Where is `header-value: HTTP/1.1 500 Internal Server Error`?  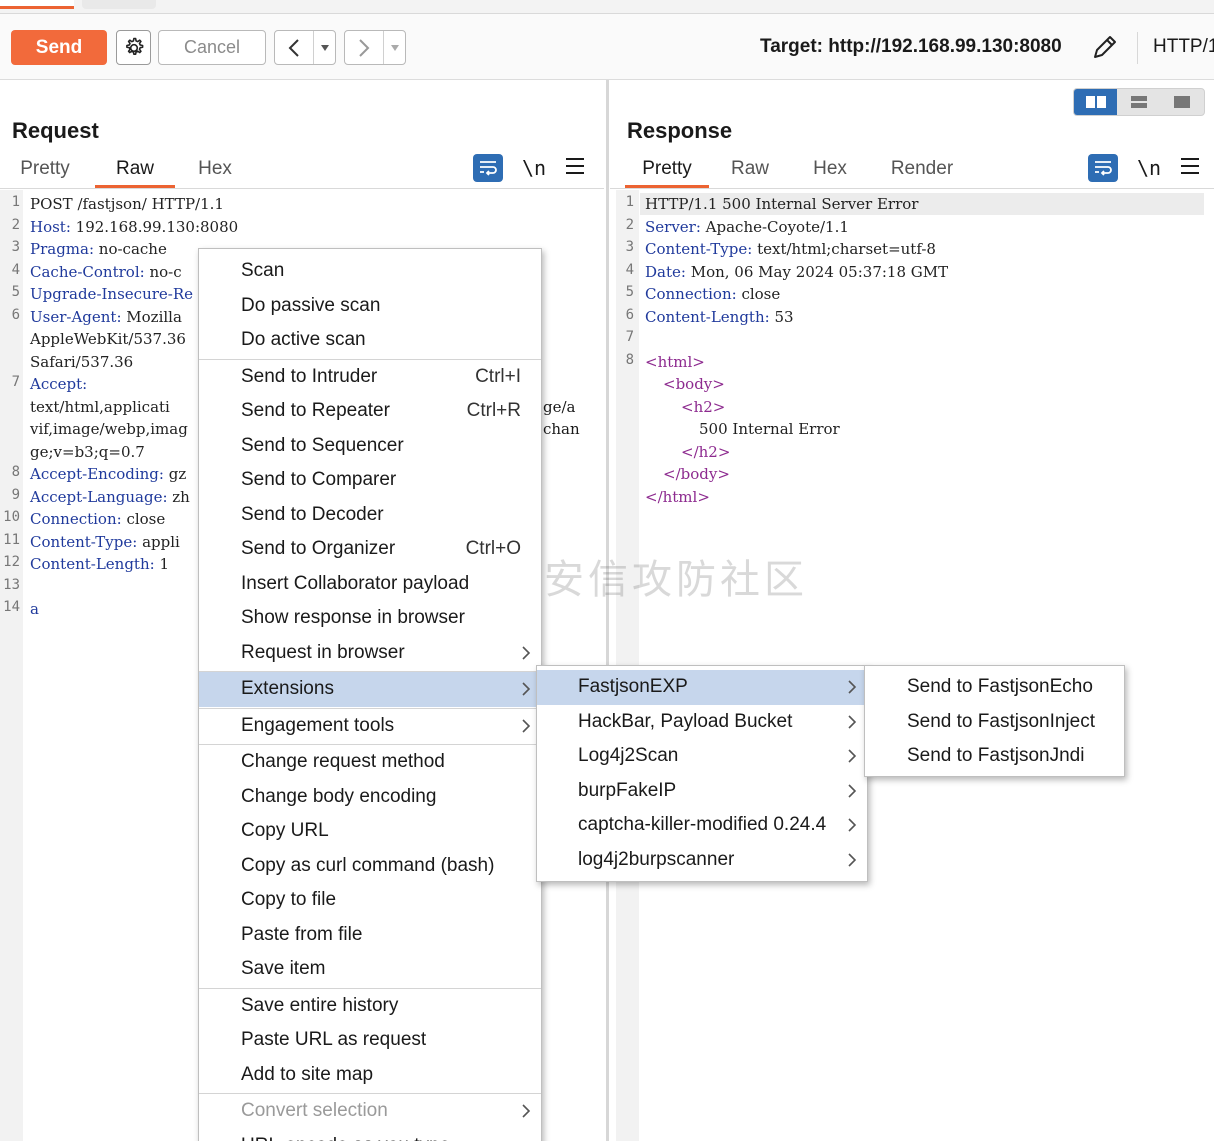 header-value: HTTP/1.1 500 Internal Server Error is located at coordinates (782, 204).